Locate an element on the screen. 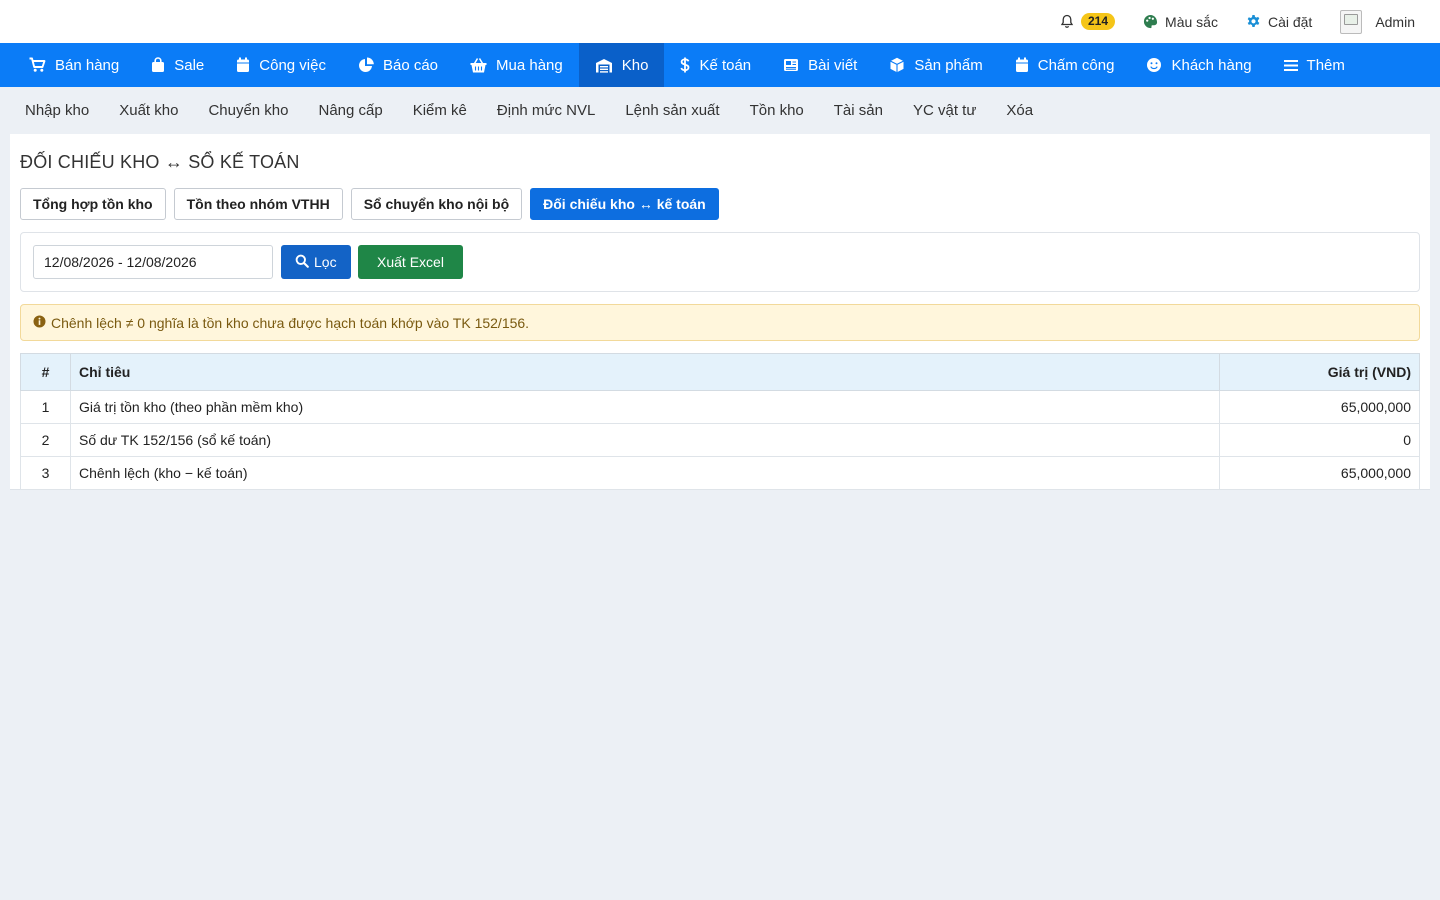  table-header-row: # Chỉ tiêu Giá trị (VND) is located at coordinates (720, 372).